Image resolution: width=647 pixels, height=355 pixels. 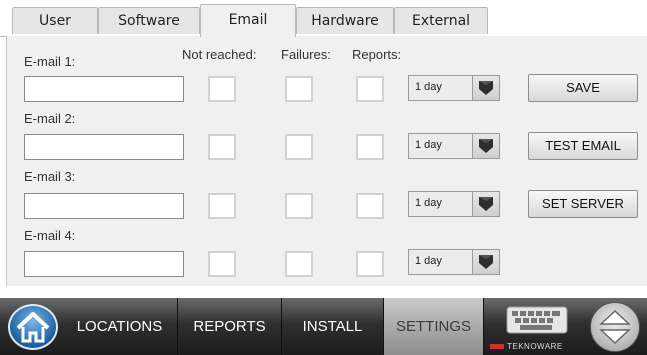 I want to click on email-3-not-reached-checkbox, so click(x=222, y=206).